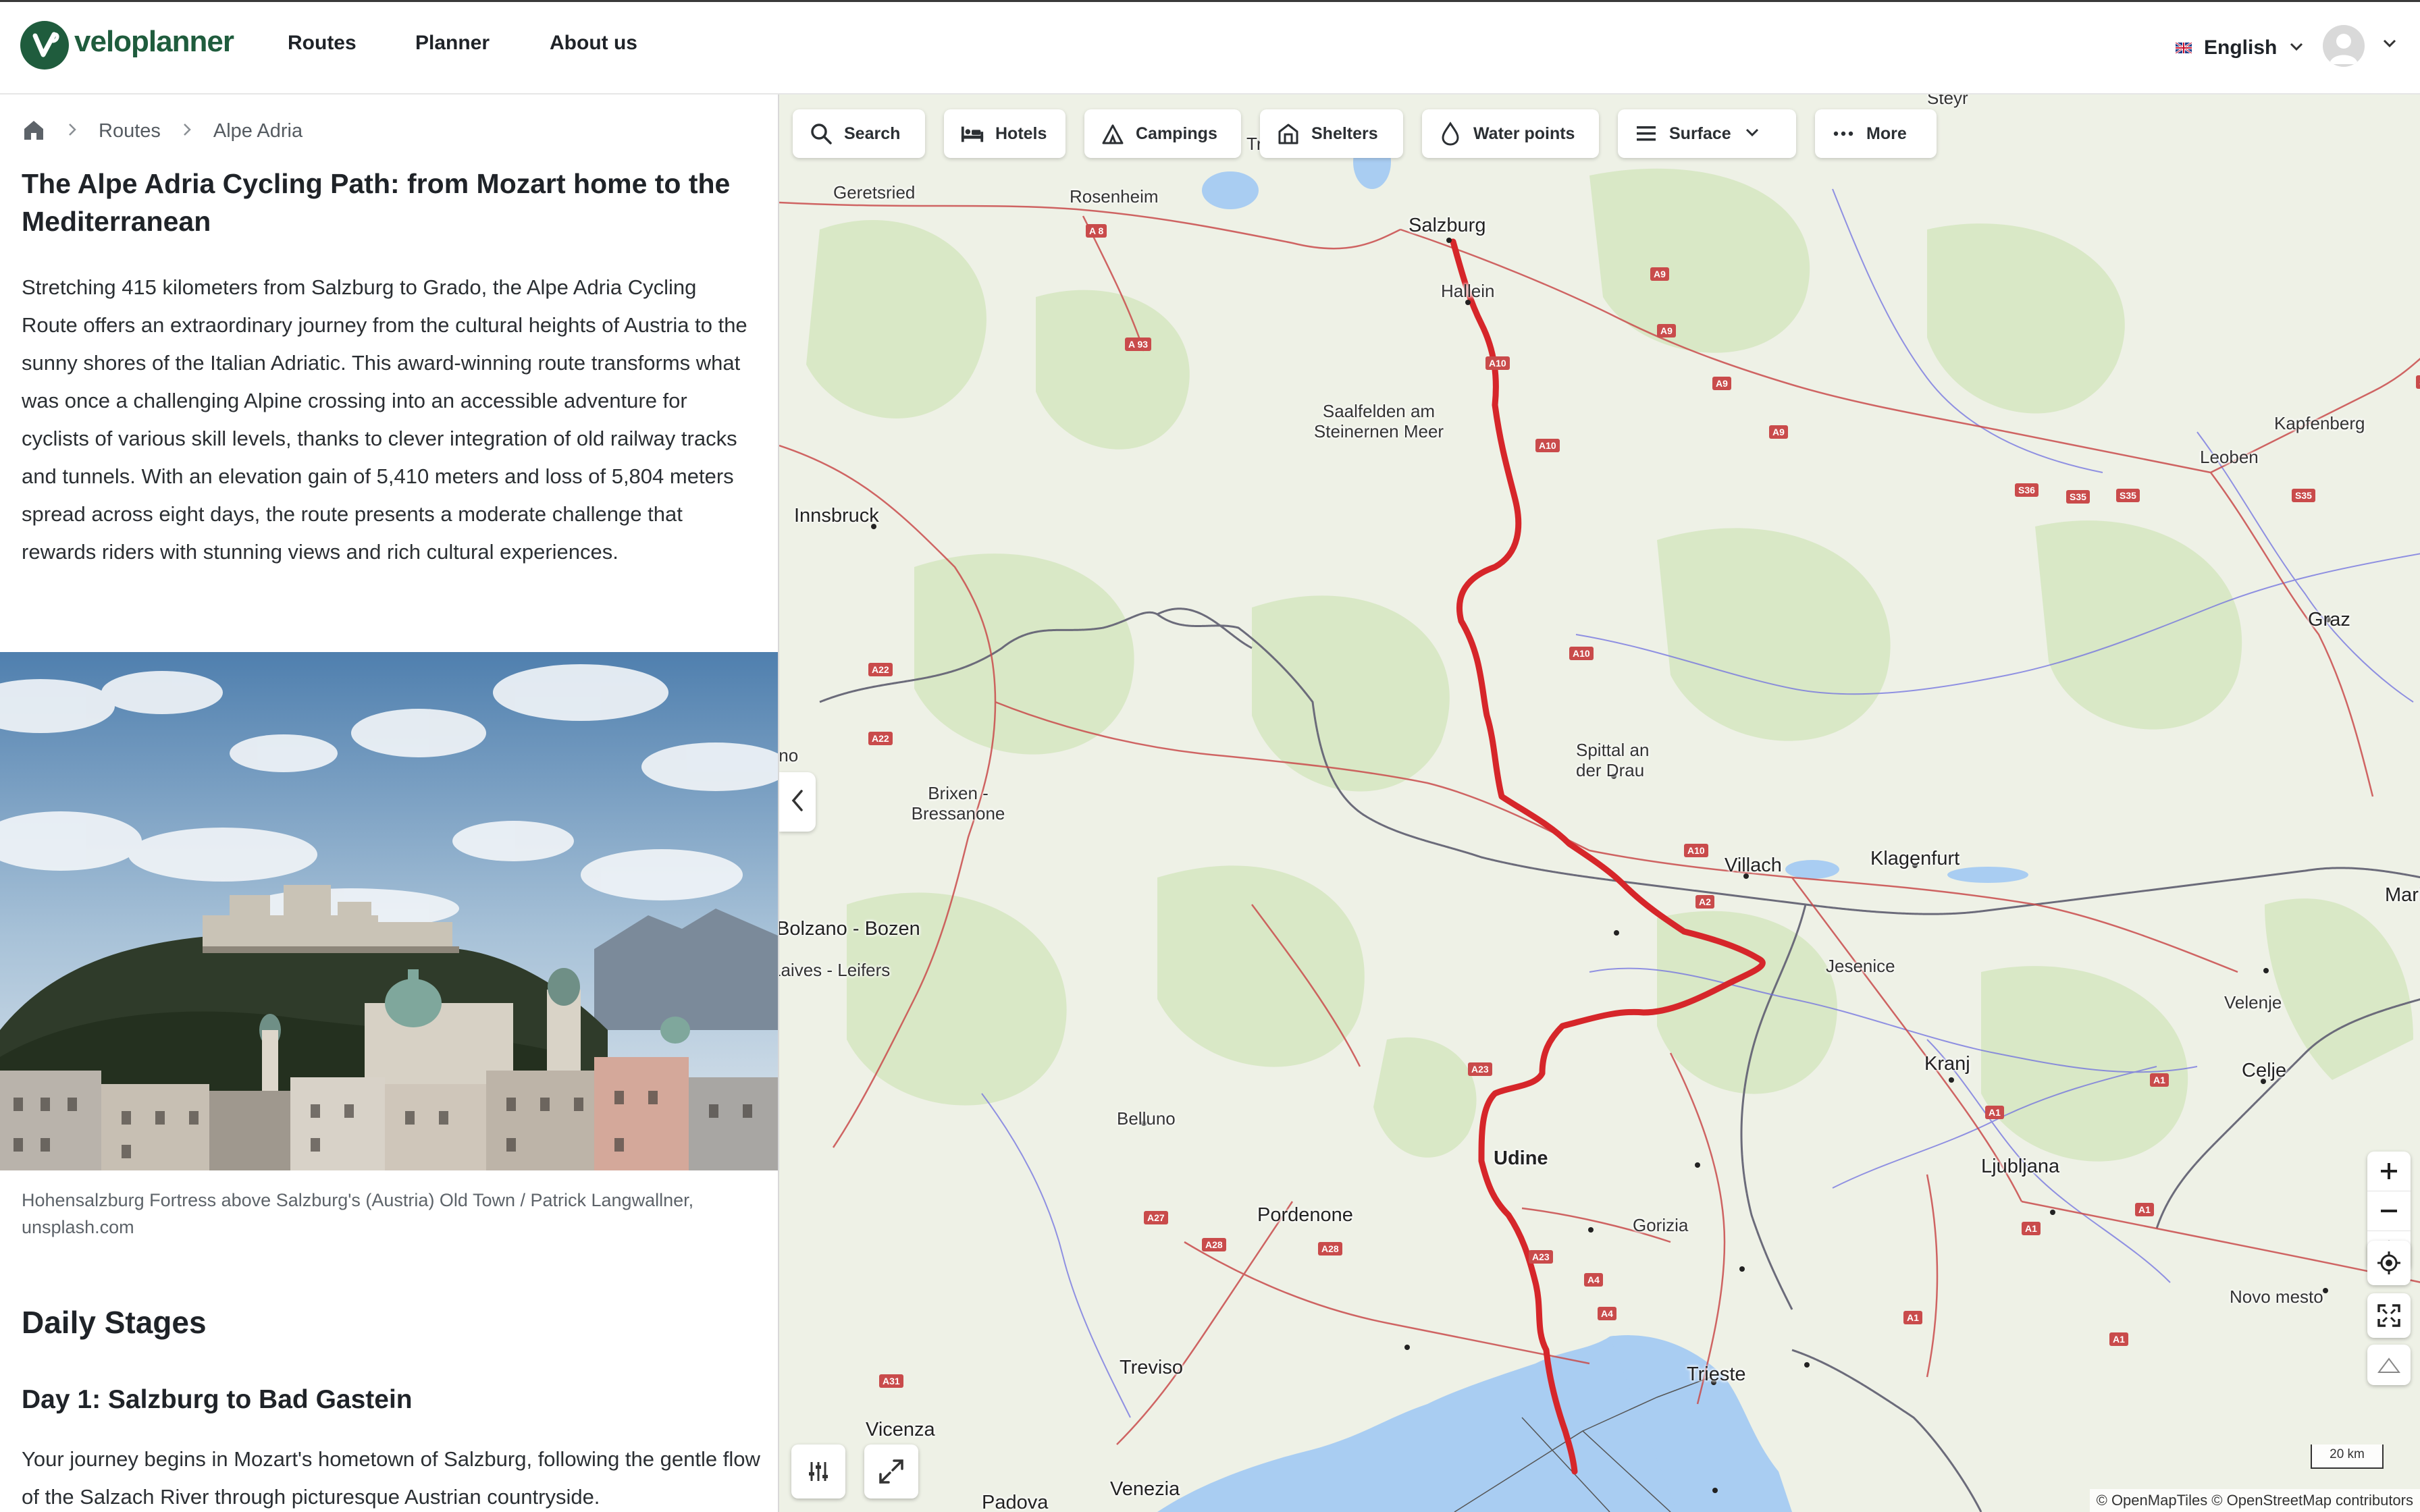 The width and height of the screenshot is (2420, 1512). What do you see at coordinates (900, 1430) in the screenshot?
I see `map-label-vicenza: Vicenza` at bounding box center [900, 1430].